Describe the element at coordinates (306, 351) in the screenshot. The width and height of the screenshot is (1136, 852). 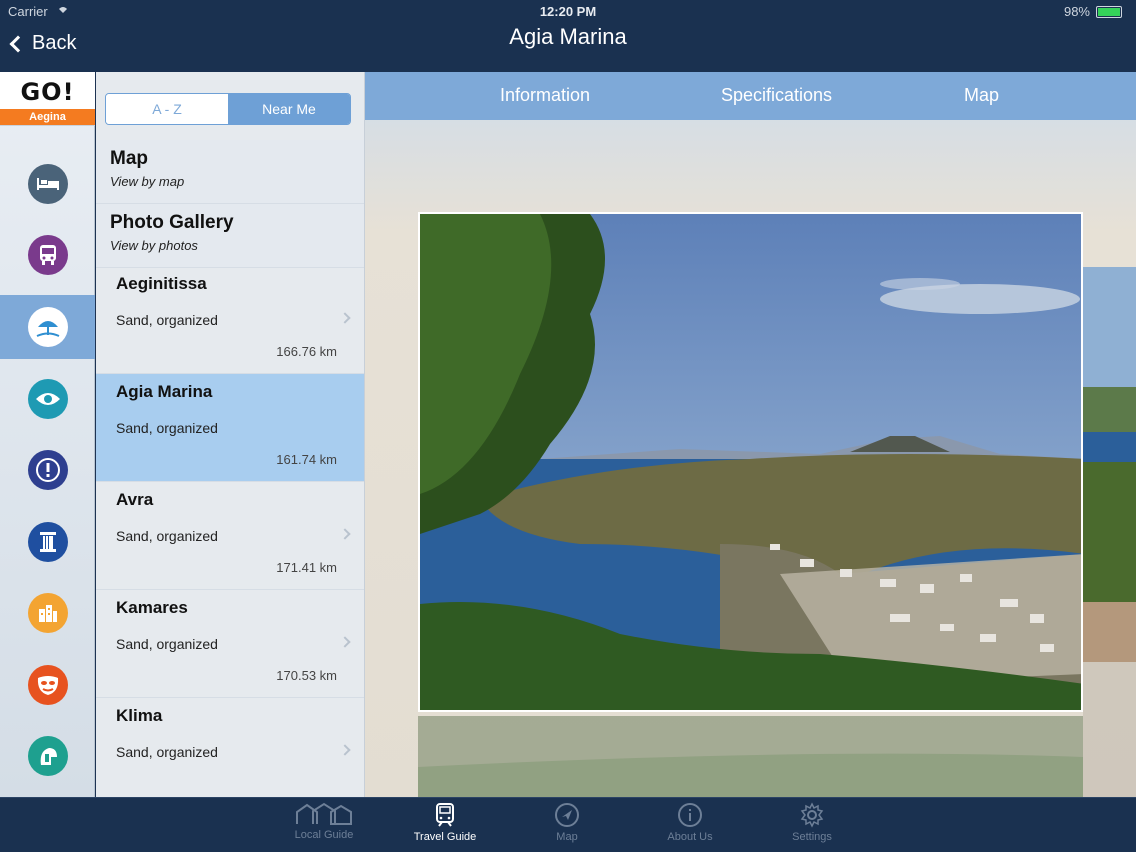
I see `item-distance: 166.76 km` at that location.